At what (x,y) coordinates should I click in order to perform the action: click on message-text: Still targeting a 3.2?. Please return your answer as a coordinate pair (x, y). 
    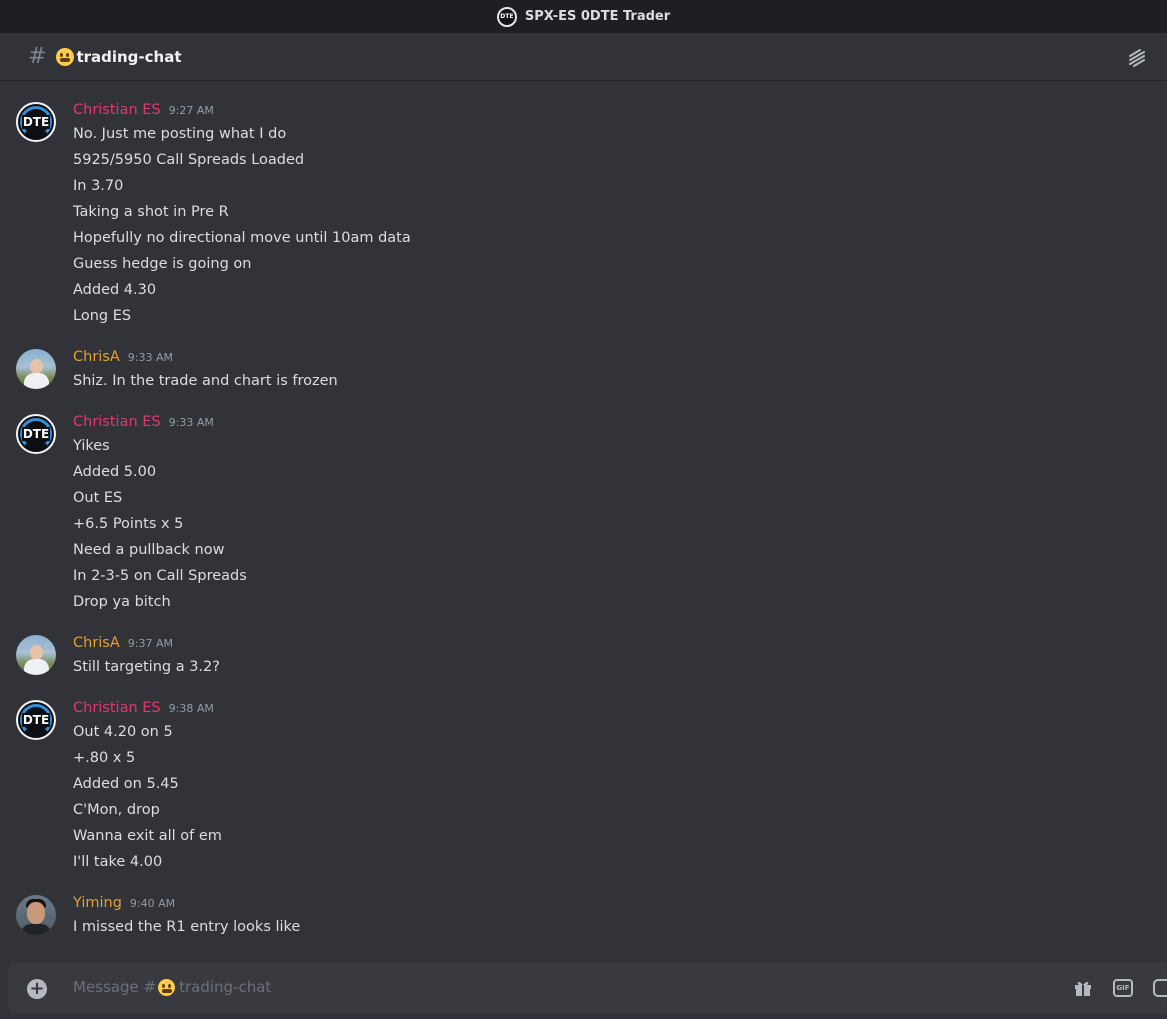
    Looking at the image, I should click on (146, 667).